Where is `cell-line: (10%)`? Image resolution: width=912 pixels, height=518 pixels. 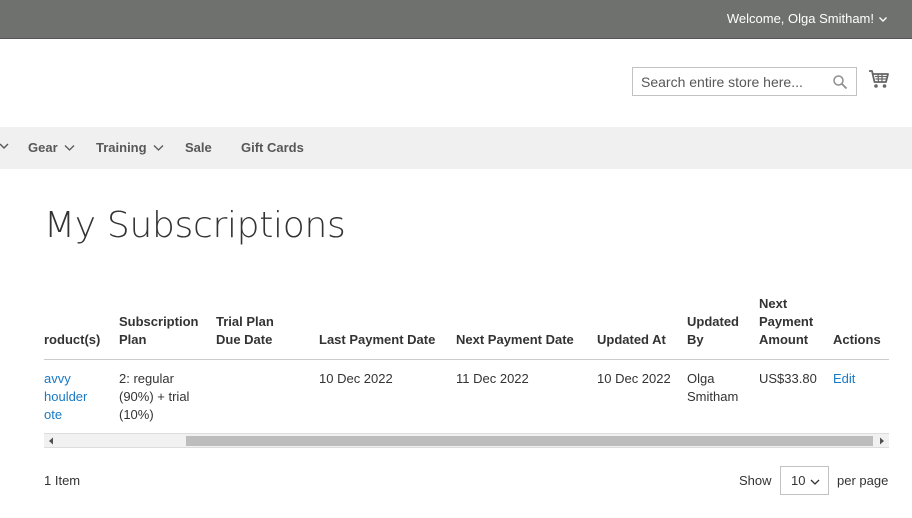 cell-line: (10%) is located at coordinates (136, 414).